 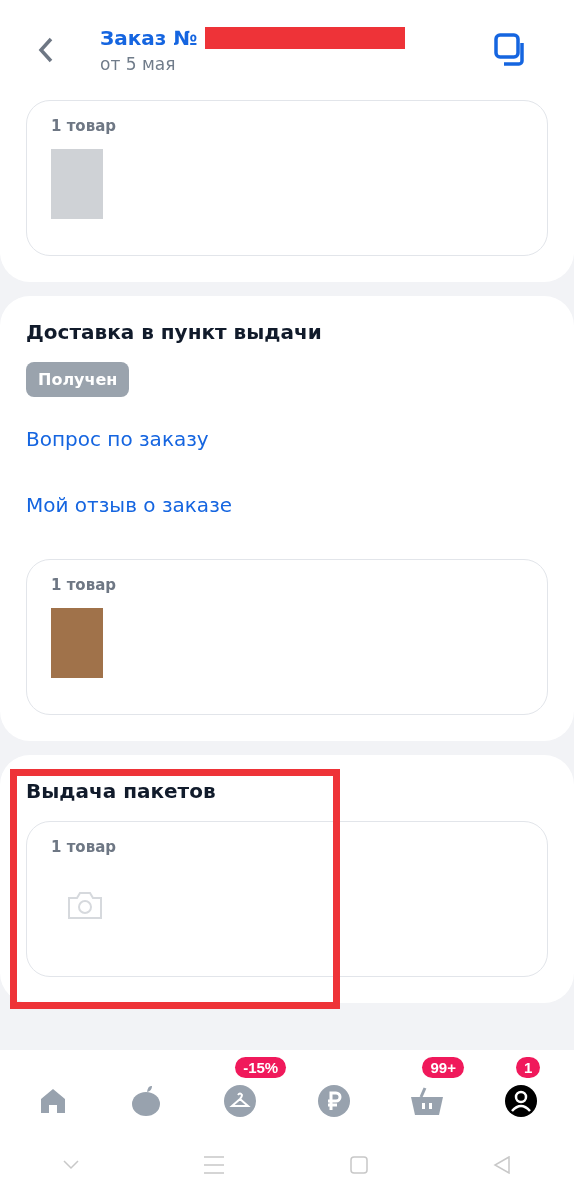 What do you see at coordinates (521, 1101) in the screenshot?
I see `profile-icon` at bounding box center [521, 1101].